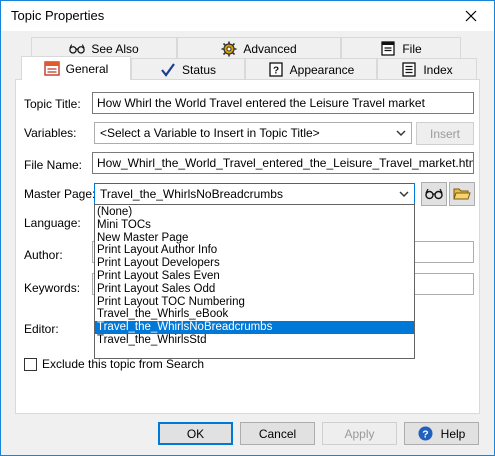 This screenshot has width=495, height=456. What do you see at coordinates (58, 15) in the screenshot?
I see `window-title: Topic Properties` at bounding box center [58, 15].